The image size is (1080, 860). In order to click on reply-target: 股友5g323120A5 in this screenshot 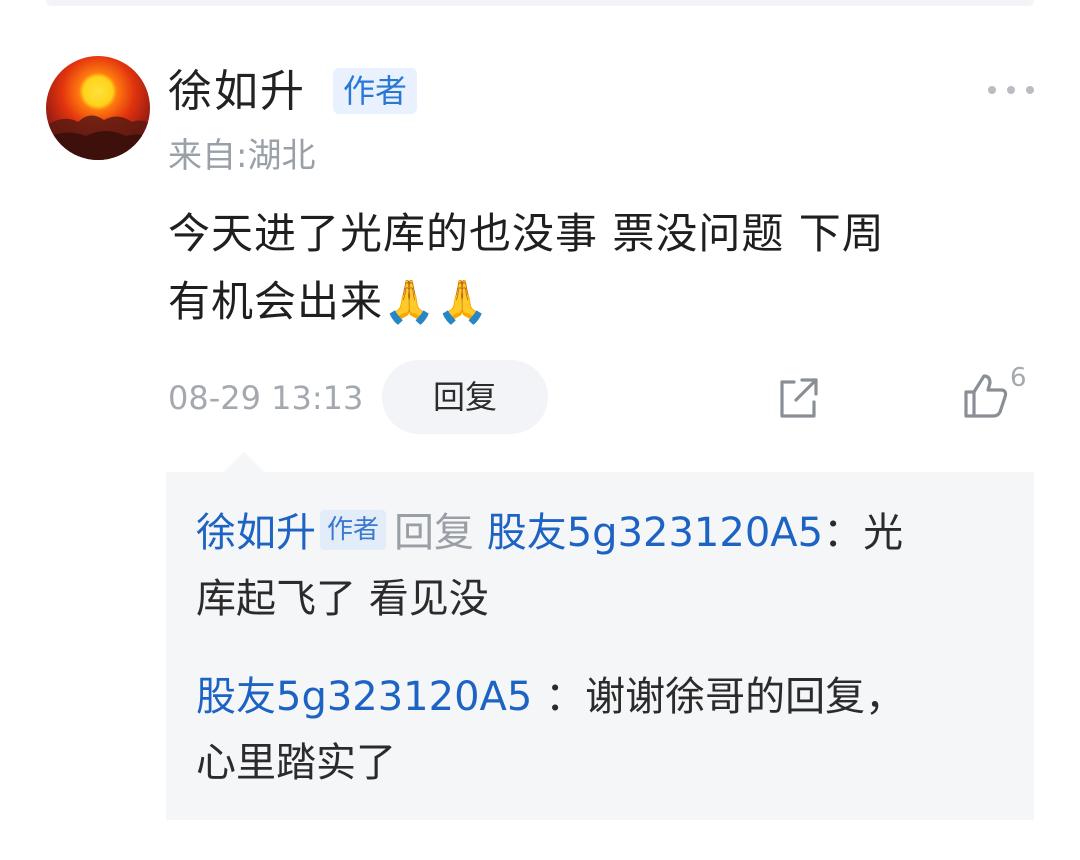, I will do `click(655, 533)`.